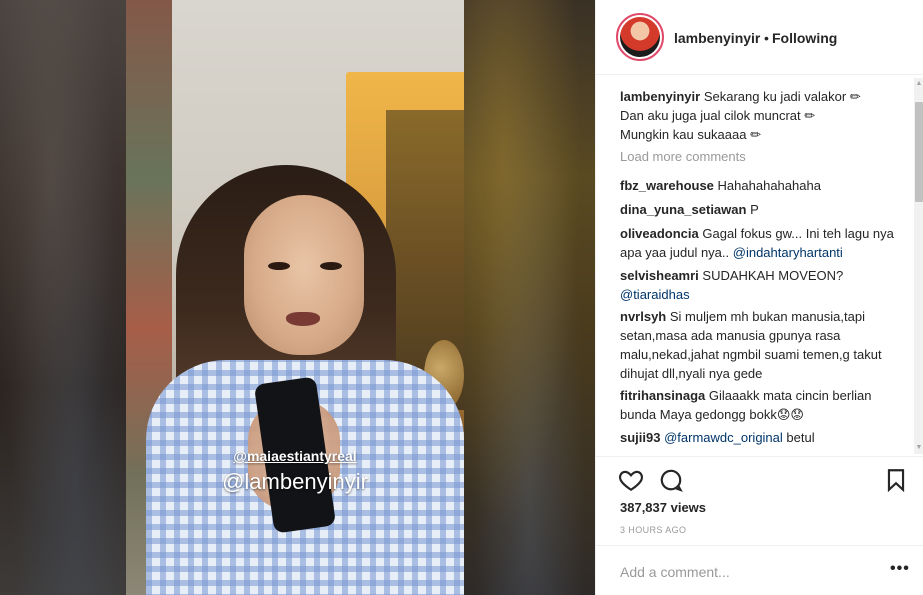 Image resolution: width=923 pixels, height=595 pixels. Describe the element at coordinates (640, 437) in the screenshot. I see `comment-username-link: sujii93` at that location.